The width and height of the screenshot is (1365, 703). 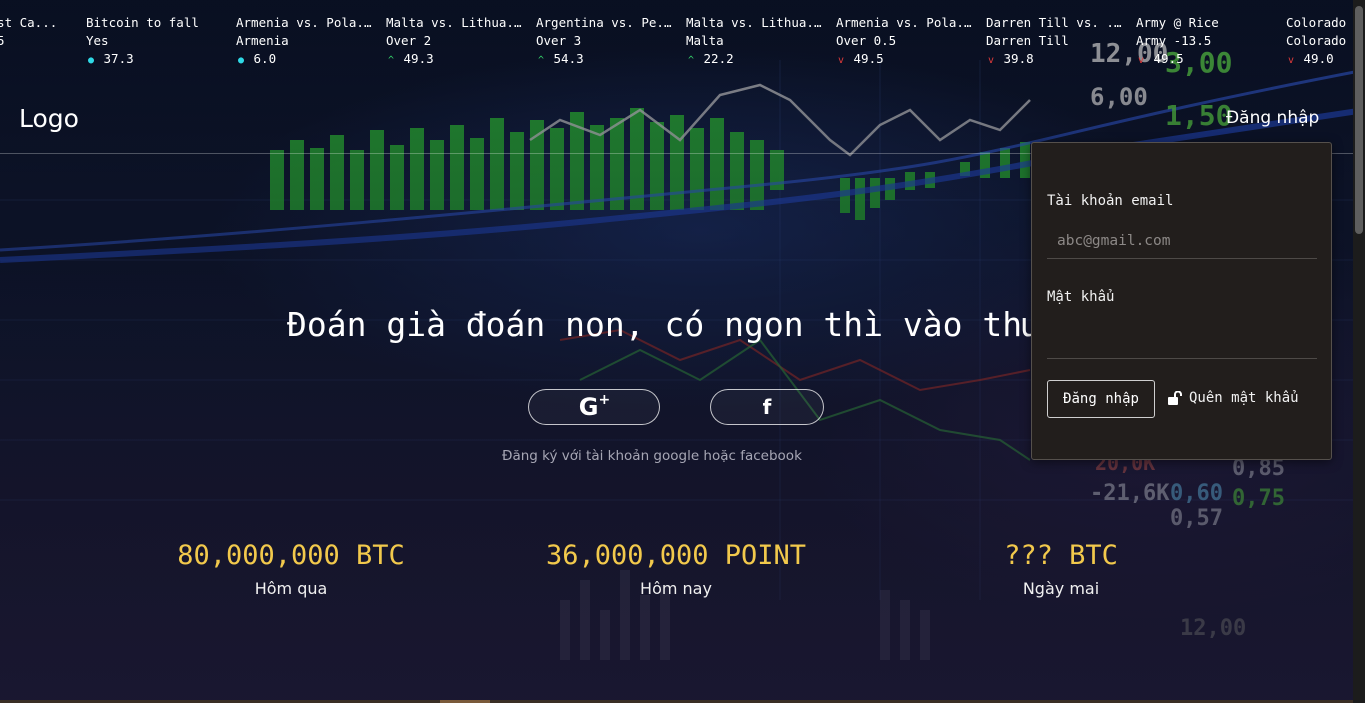 I want to click on facebook-login-button: f, so click(x=767, y=407).